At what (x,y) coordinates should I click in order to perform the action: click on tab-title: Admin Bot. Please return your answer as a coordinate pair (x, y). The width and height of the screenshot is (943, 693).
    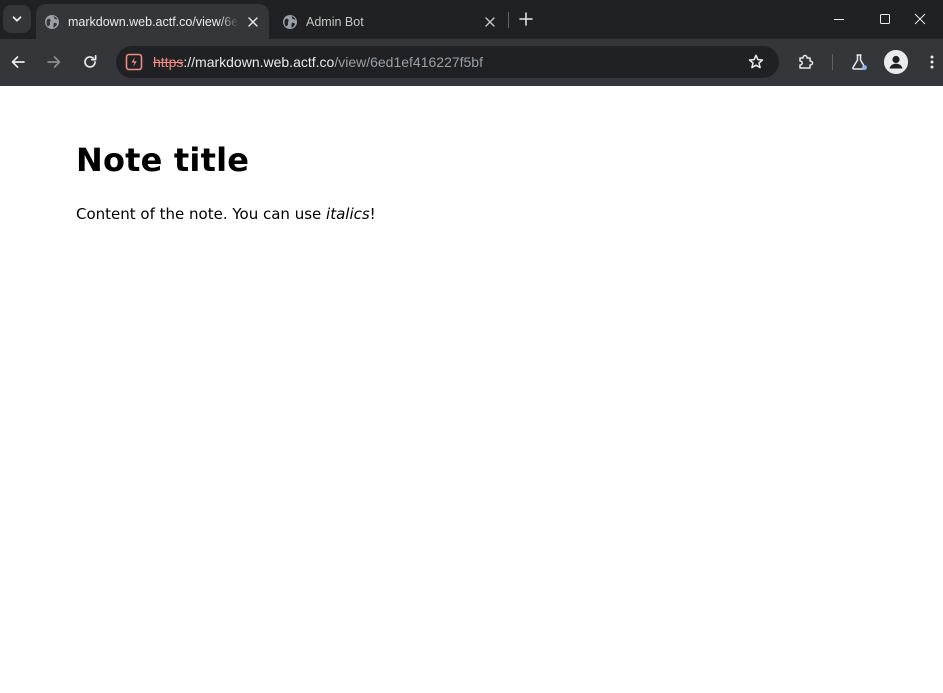
    Looking at the image, I should click on (335, 21).